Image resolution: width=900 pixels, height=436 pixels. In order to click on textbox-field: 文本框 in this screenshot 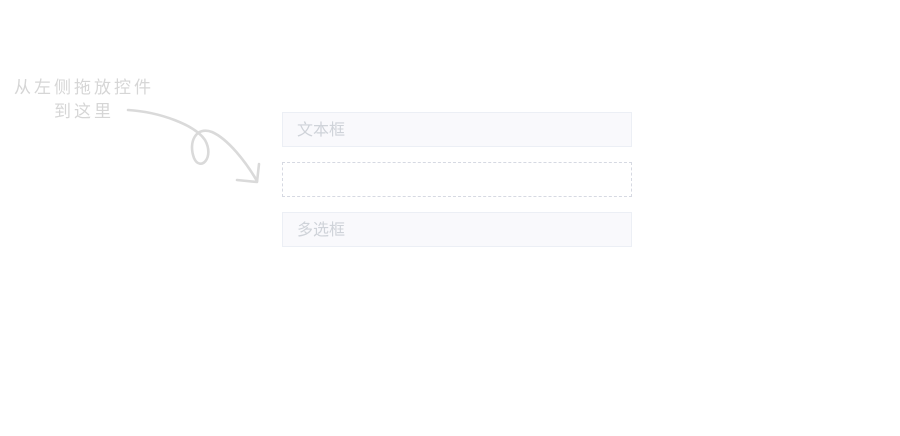, I will do `click(457, 129)`.